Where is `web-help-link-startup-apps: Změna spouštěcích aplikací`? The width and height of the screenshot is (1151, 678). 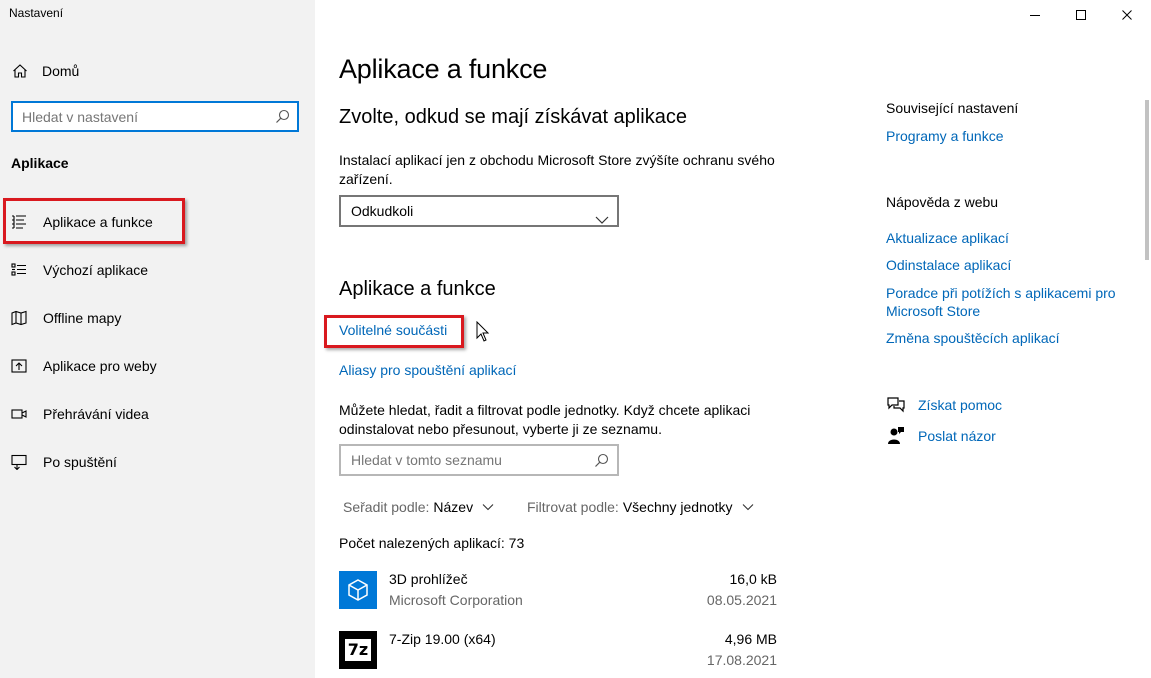
web-help-link-startup-apps: Změna spouštěcích aplikací is located at coordinates (1008, 338).